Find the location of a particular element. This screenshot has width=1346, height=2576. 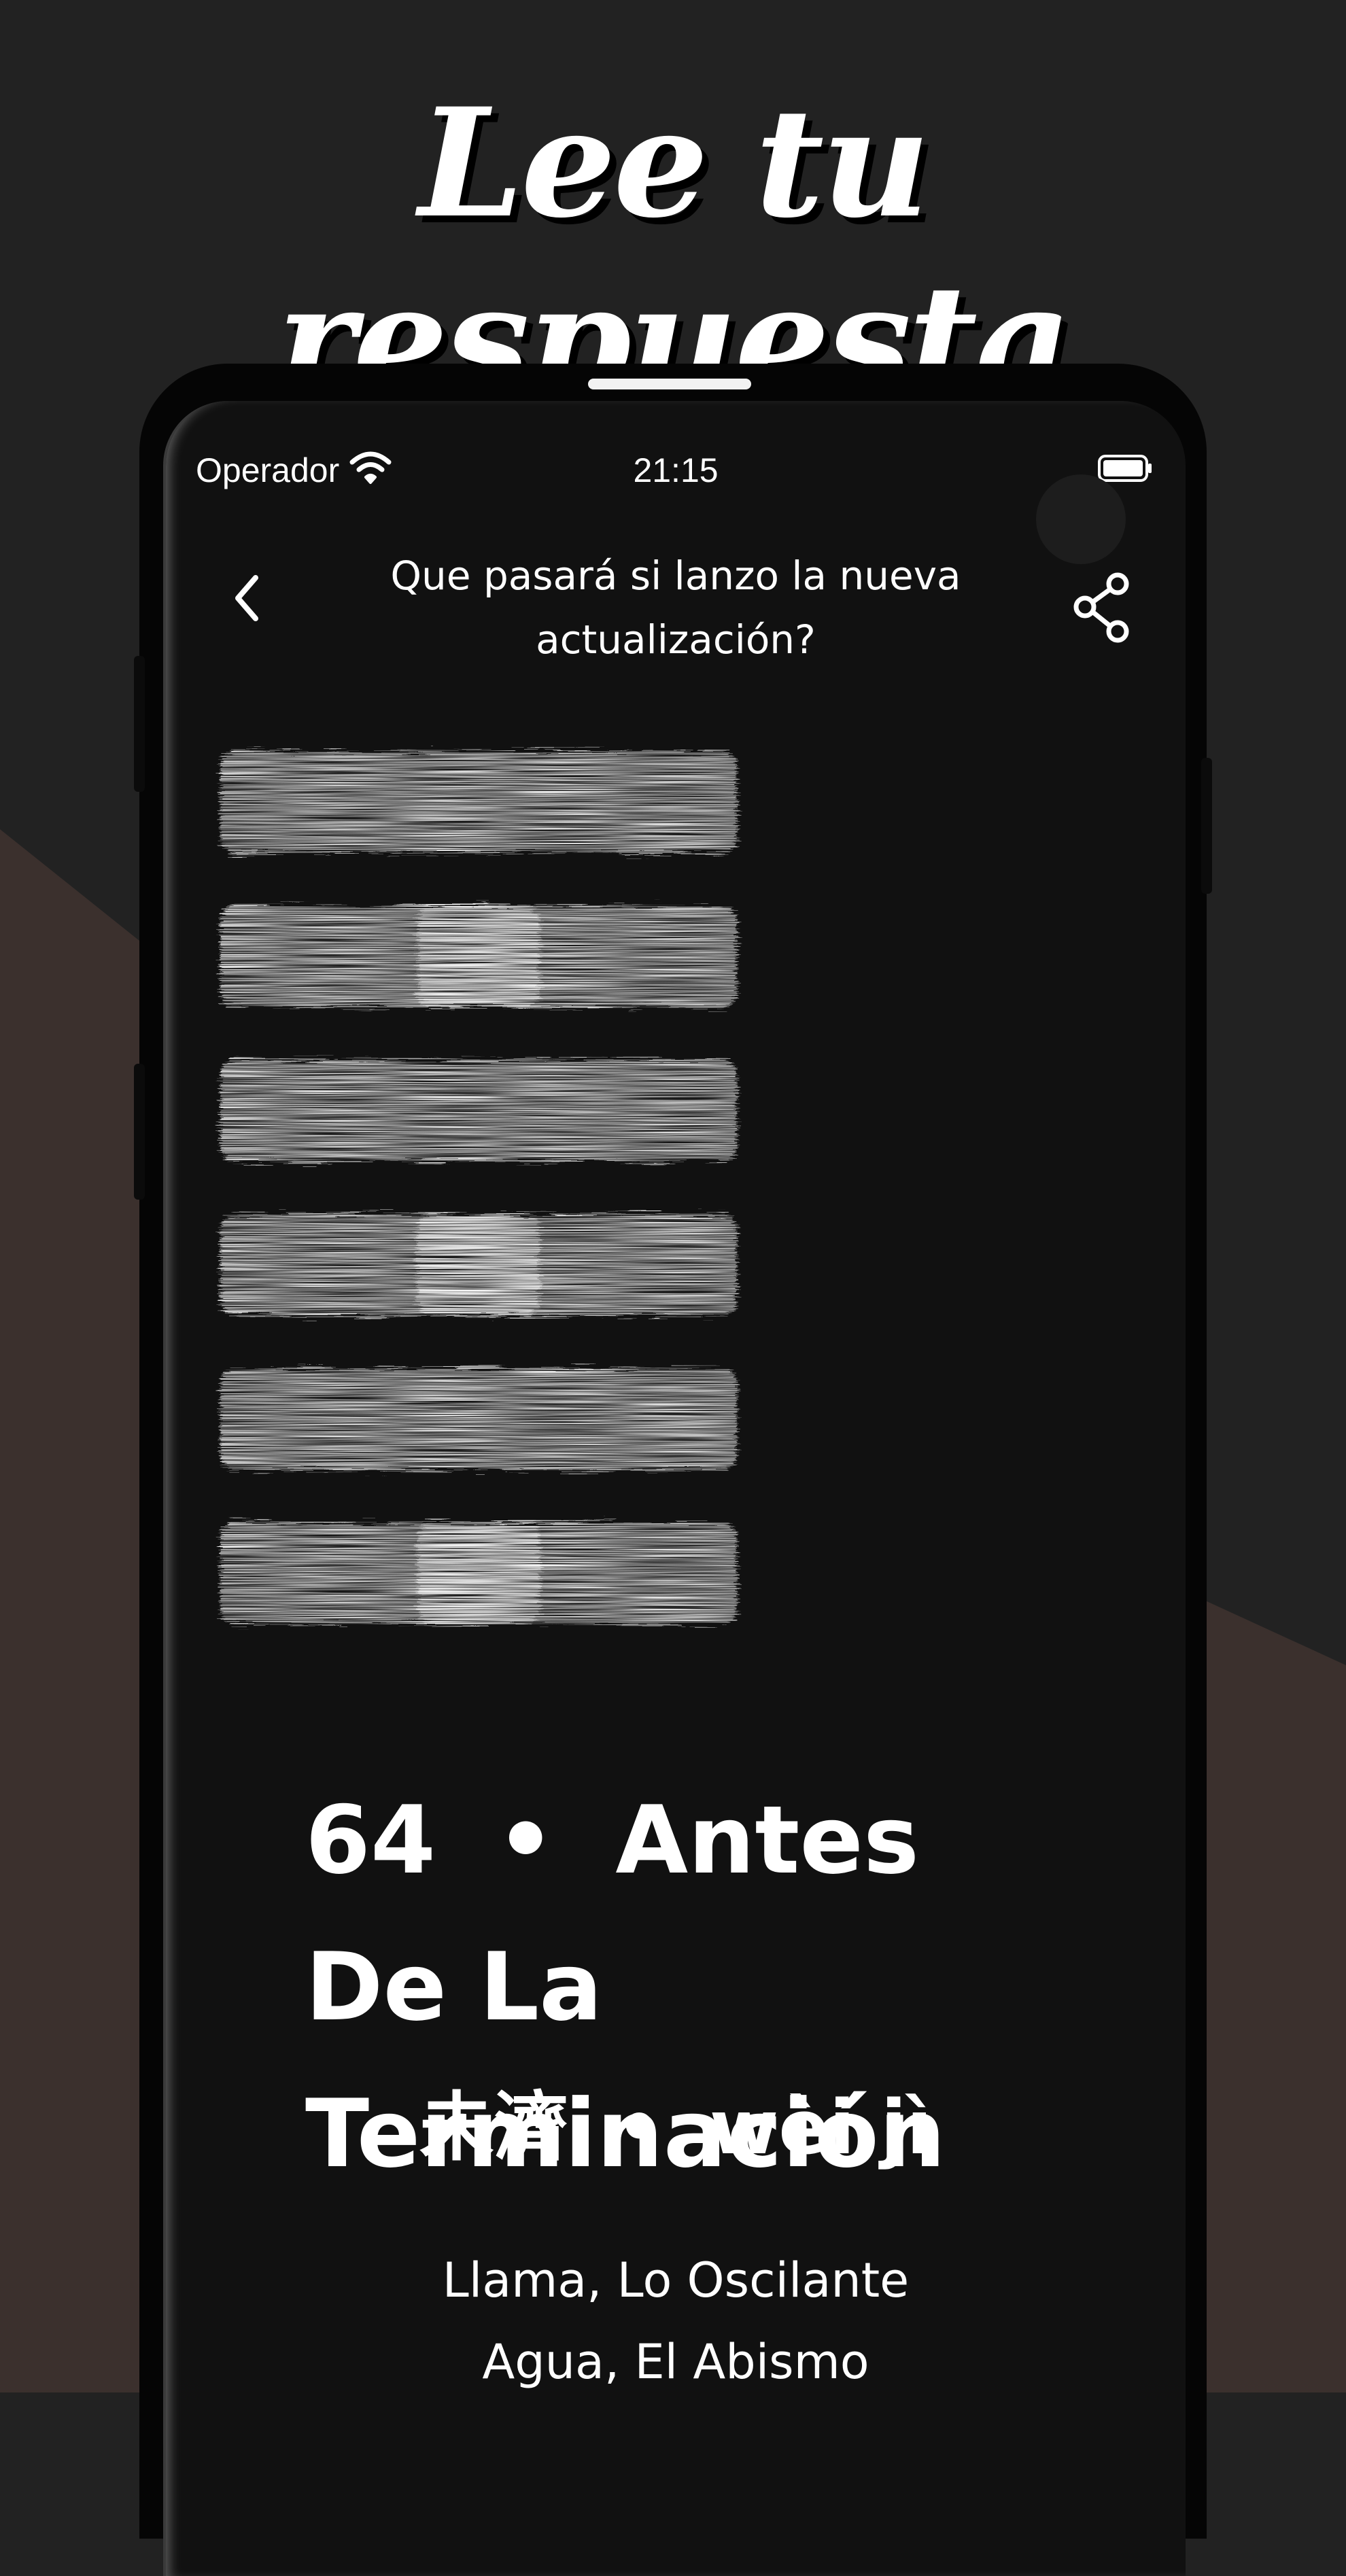

hexagram-number: 64 is located at coordinates (371, 1840).